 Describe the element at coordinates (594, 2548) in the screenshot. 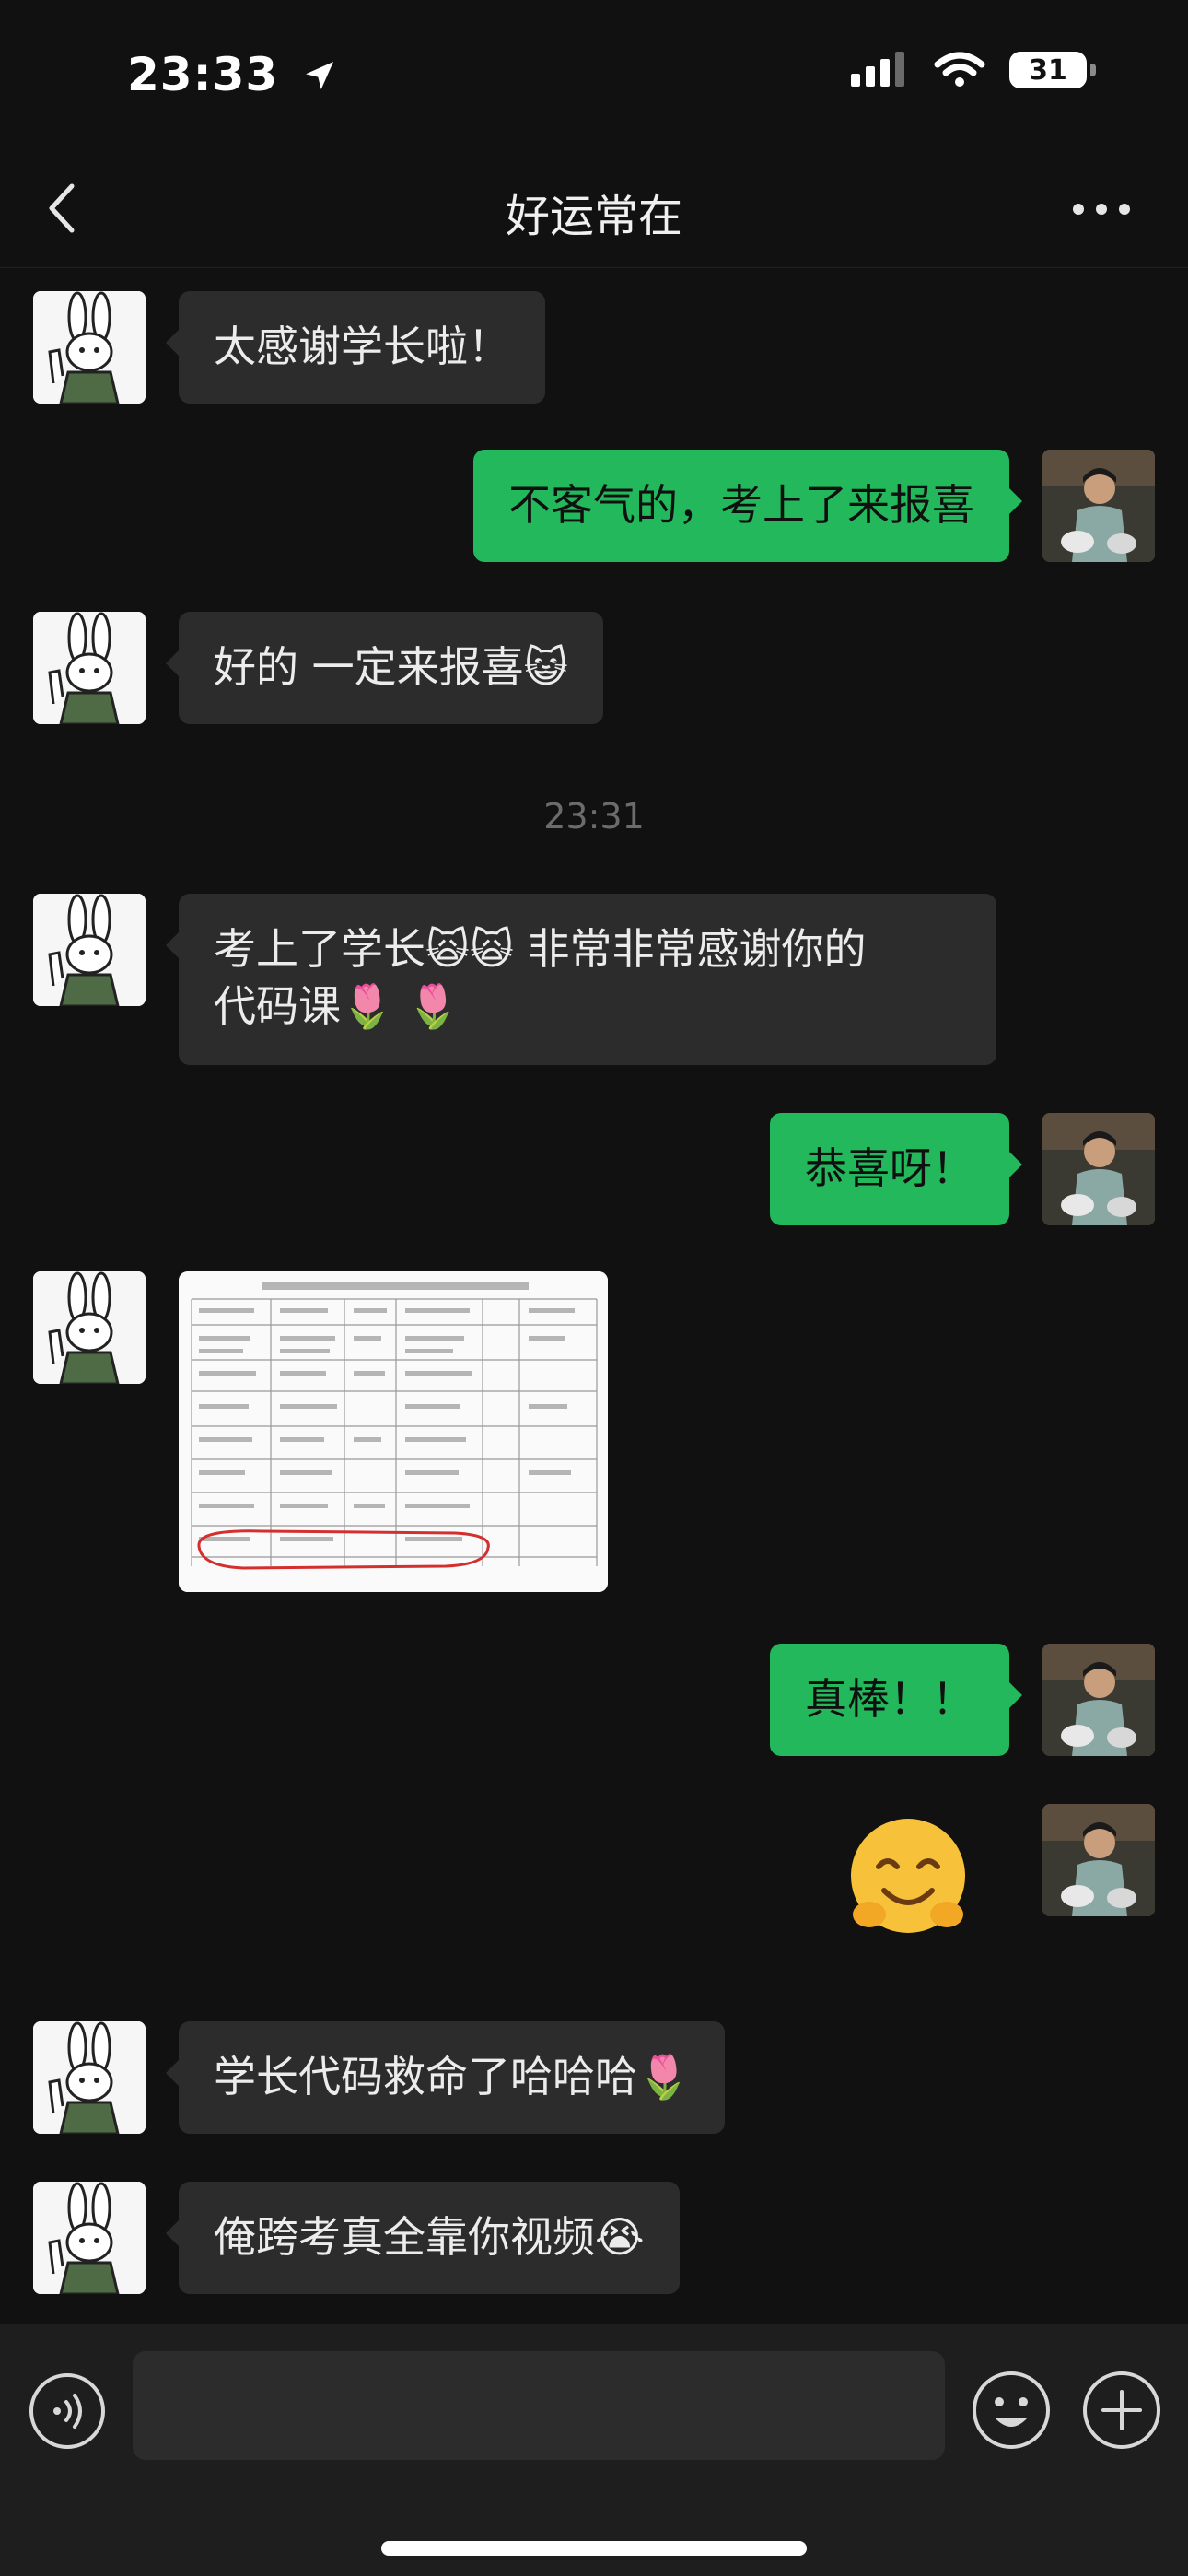

I see `home-indicator` at that location.